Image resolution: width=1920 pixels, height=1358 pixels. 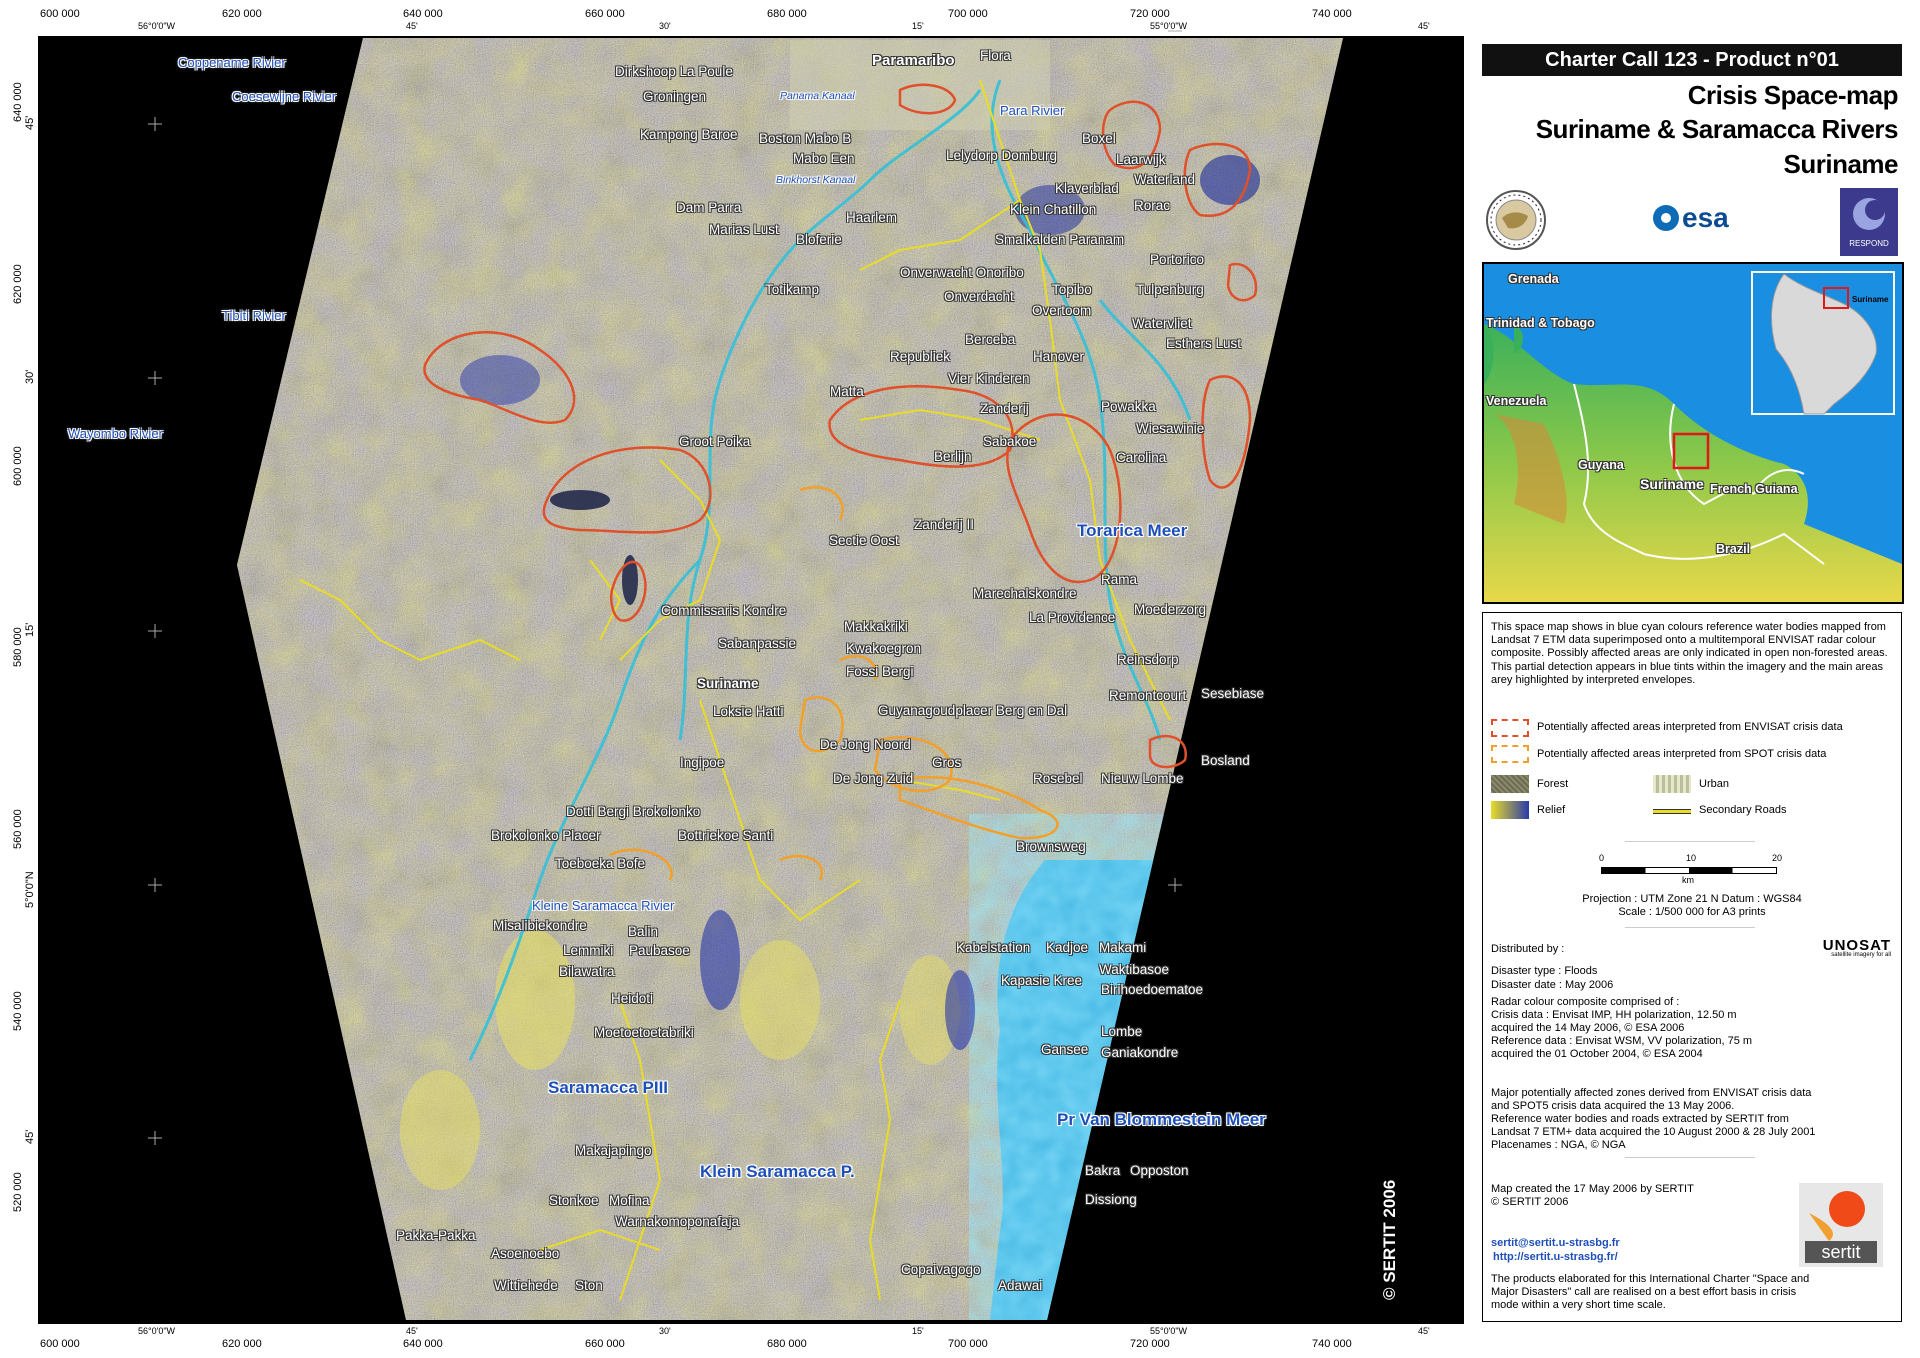 What do you see at coordinates (423, 1344) in the screenshot?
I see `x-label: 640 000` at bounding box center [423, 1344].